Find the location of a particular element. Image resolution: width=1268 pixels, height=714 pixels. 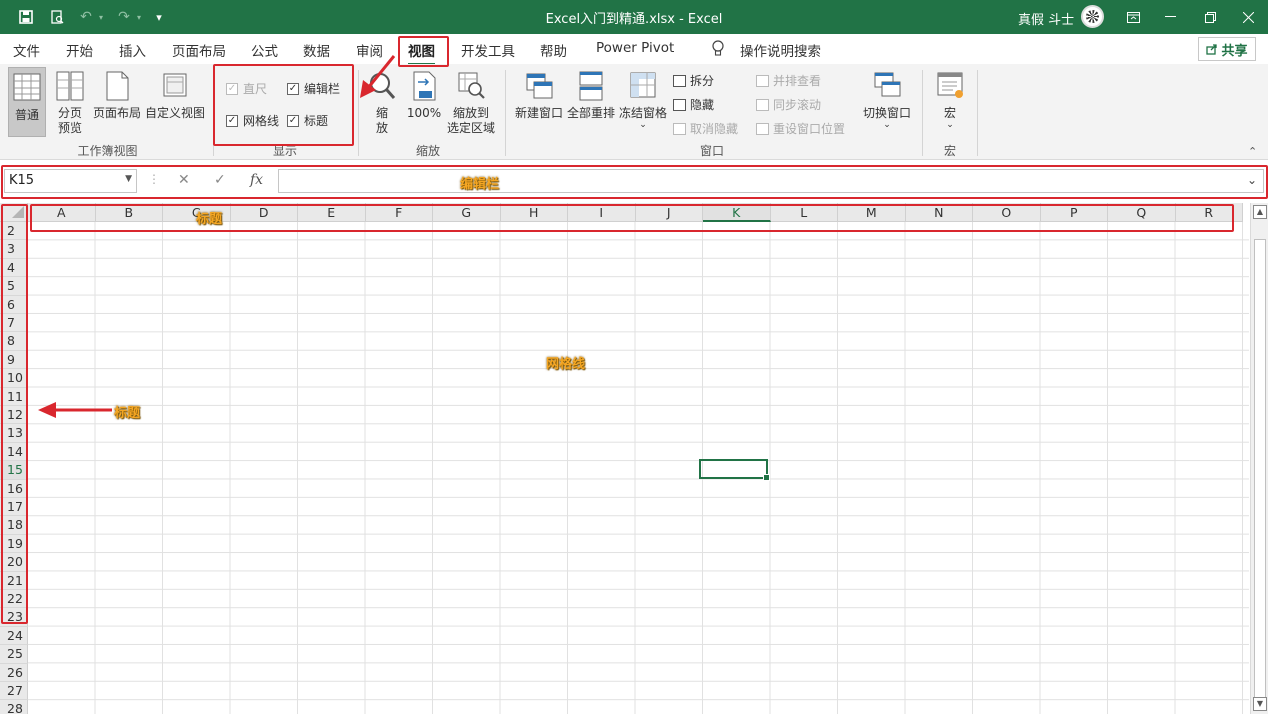

undo-icon: ↶ is located at coordinates (86, 17).